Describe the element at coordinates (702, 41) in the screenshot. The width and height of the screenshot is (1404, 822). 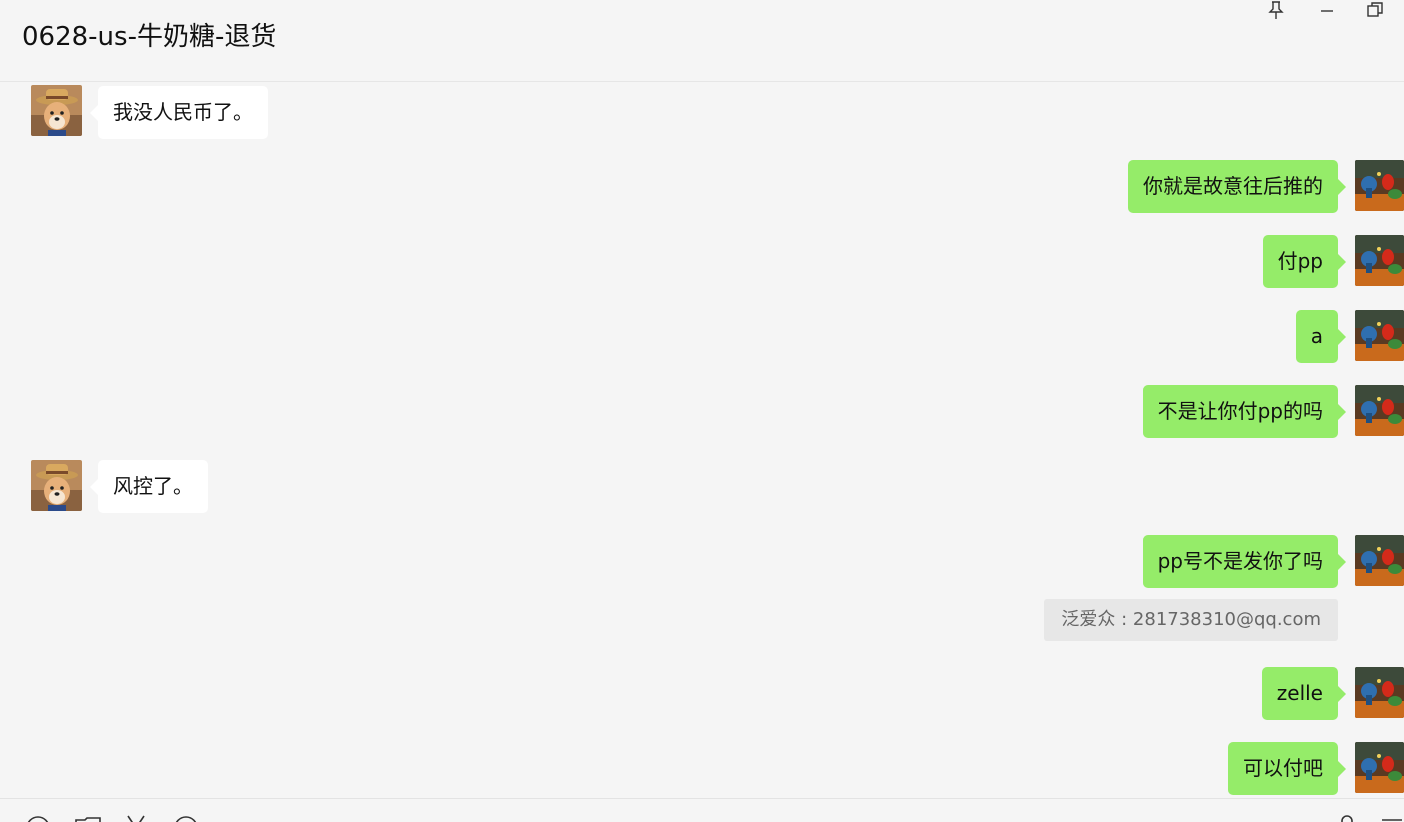
I see `chat-header: 0628-us-牛奶糖-退货` at that location.